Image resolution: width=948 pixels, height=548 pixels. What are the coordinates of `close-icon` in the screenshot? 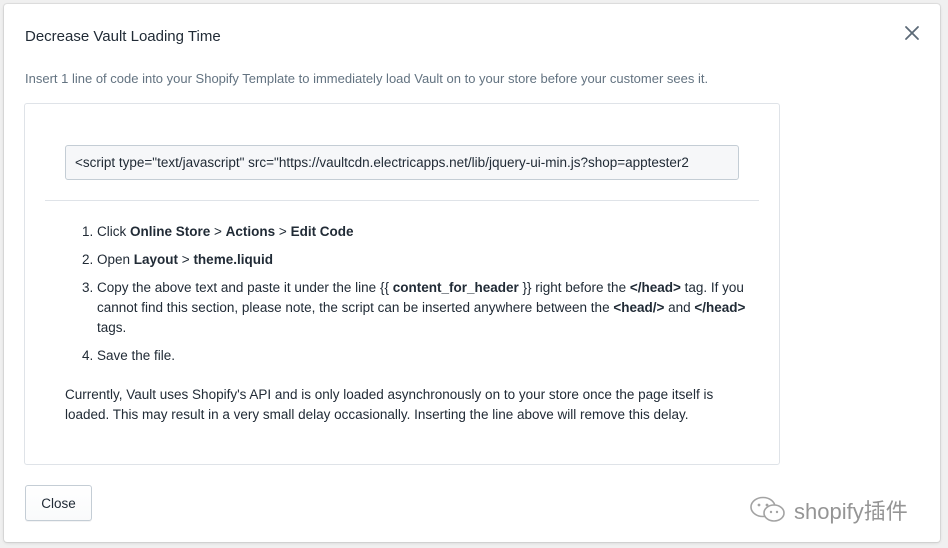 It's located at (912, 33).